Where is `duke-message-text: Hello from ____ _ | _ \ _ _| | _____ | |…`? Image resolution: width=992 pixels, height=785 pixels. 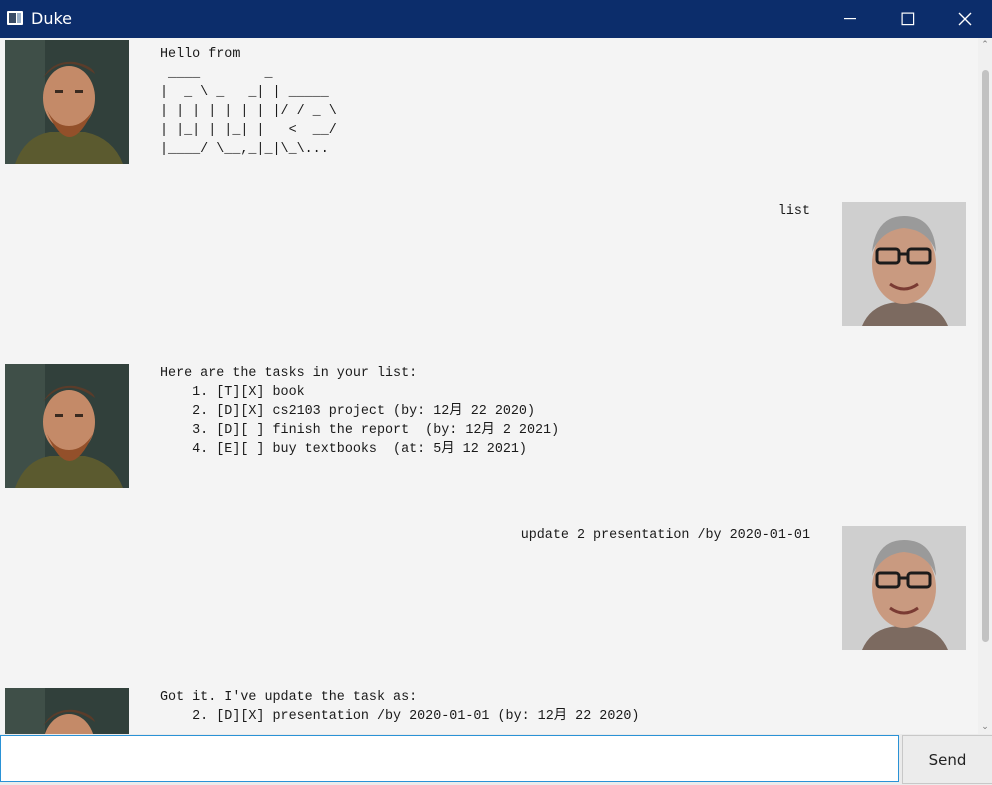
duke-message-text: Hello from ____ _ | _ \ _ _| | _____ | |… is located at coordinates (248, 102).